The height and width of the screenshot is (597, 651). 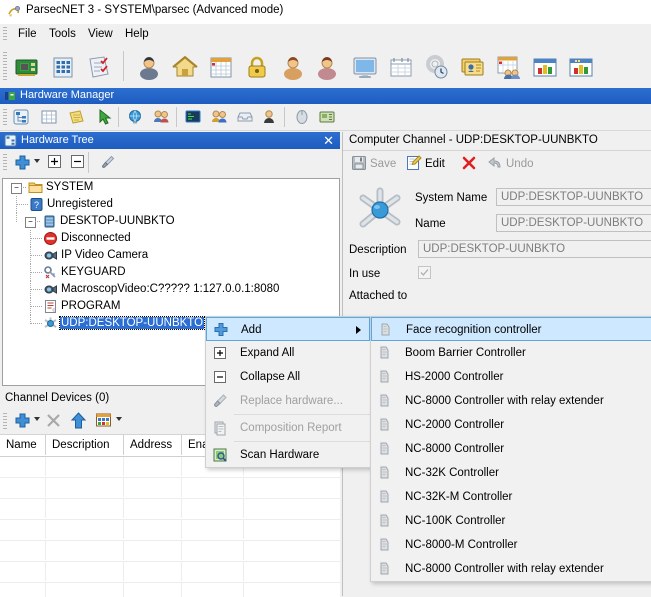 I want to click on controller-icon, so click(x=384, y=568).